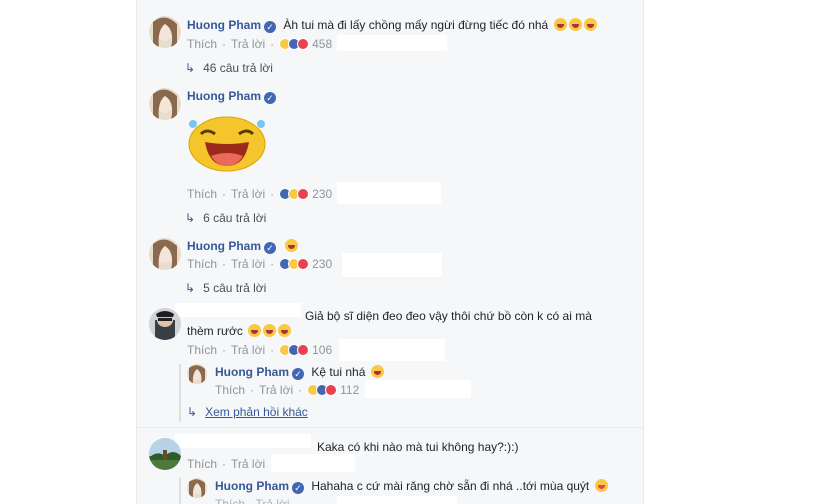 Image resolution: width=819 pixels, height=504 pixels. What do you see at coordinates (601, 485) in the screenshot?
I see `tongue-emoji-icon` at bounding box center [601, 485].